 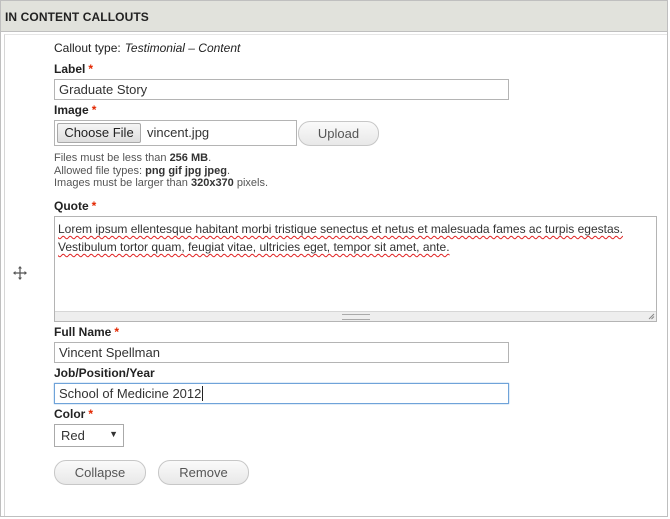 What do you see at coordinates (71, 206) in the screenshot?
I see `quote-field-label-text: Quote` at bounding box center [71, 206].